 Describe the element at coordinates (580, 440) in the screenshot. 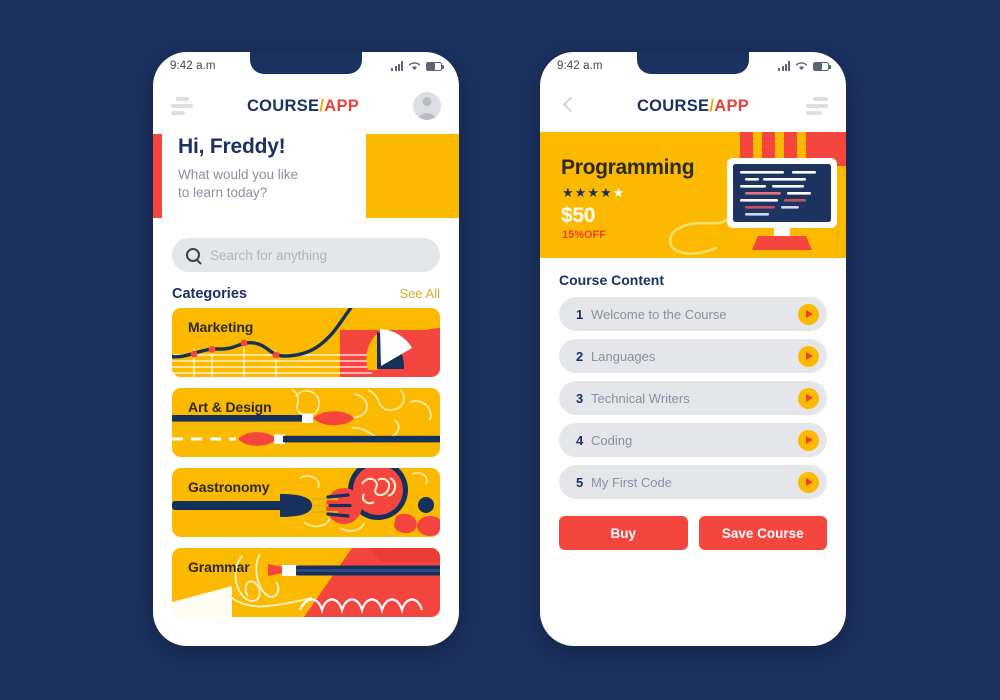

I see `lesson-number: 4` at that location.